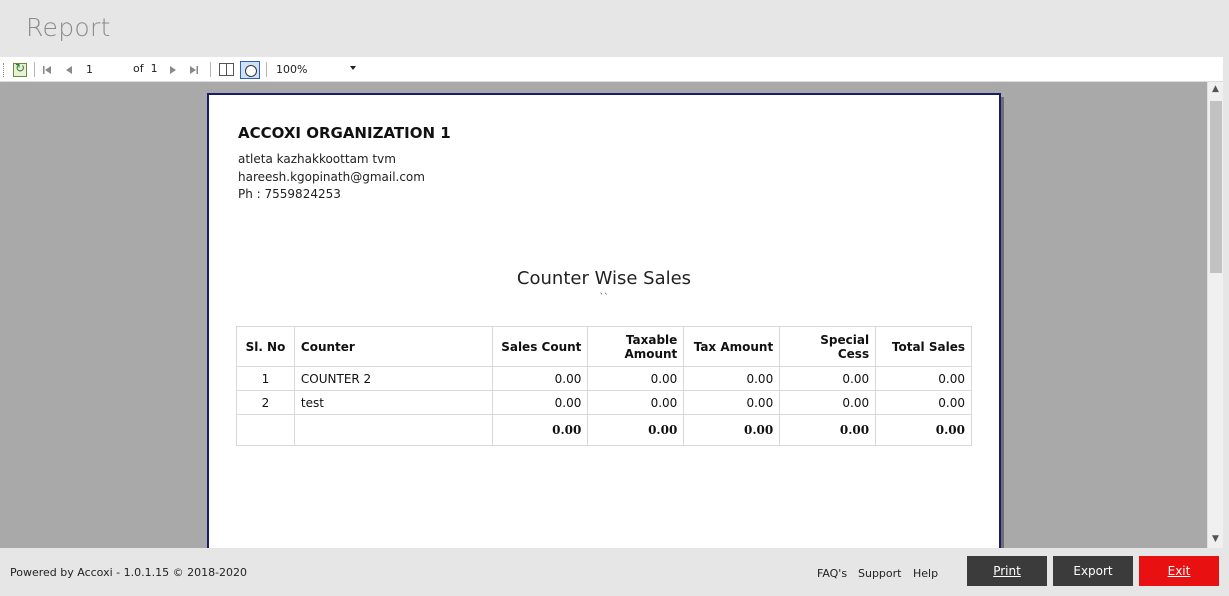 This screenshot has height=596, width=1229. What do you see at coordinates (879, 573) in the screenshot?
I see `support-link: Support` at bounding box center [879, 573].